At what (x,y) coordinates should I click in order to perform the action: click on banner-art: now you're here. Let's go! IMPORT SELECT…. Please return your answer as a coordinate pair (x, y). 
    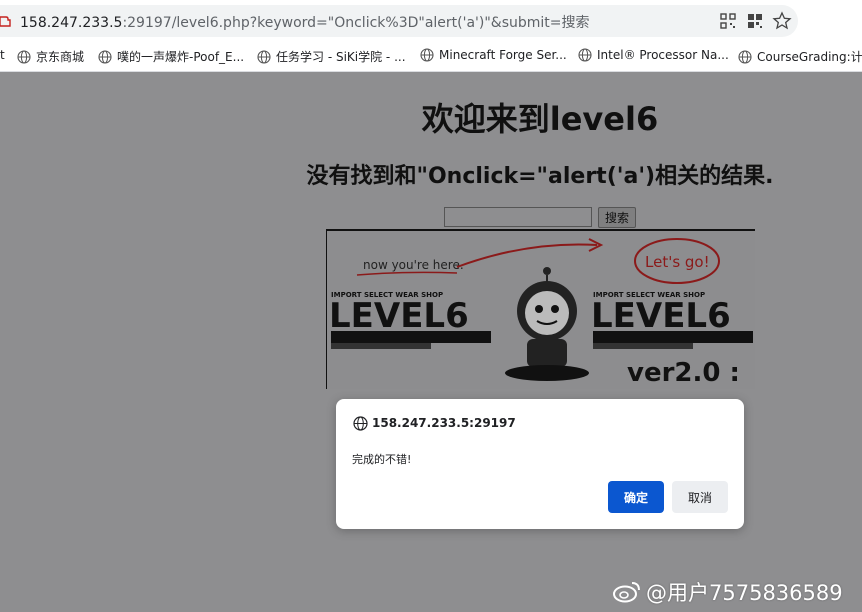
    Looking at the image, I should click on (541, 313).